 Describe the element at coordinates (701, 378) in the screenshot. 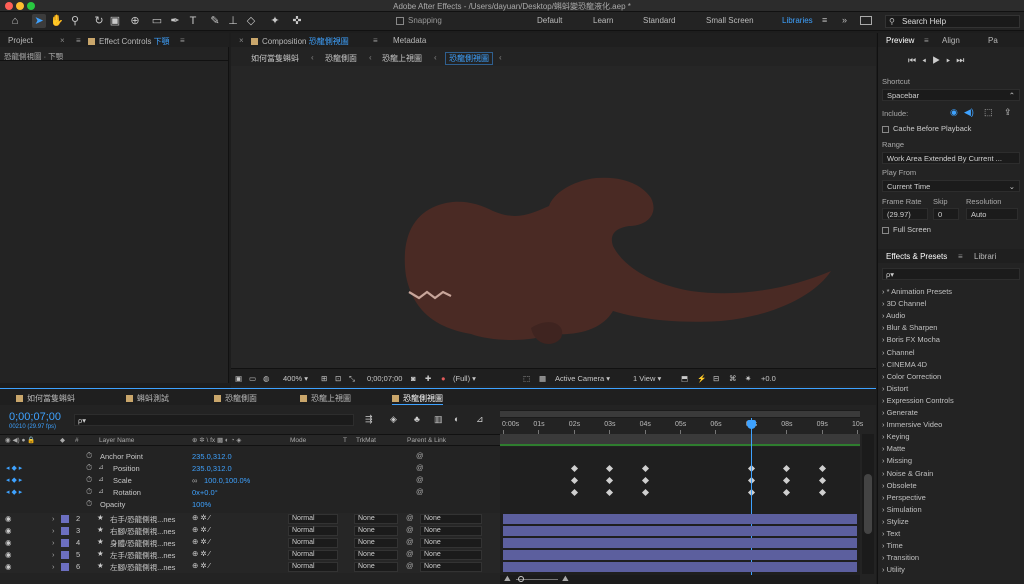

I see `fast-previews-icon: ⚡` at that location.